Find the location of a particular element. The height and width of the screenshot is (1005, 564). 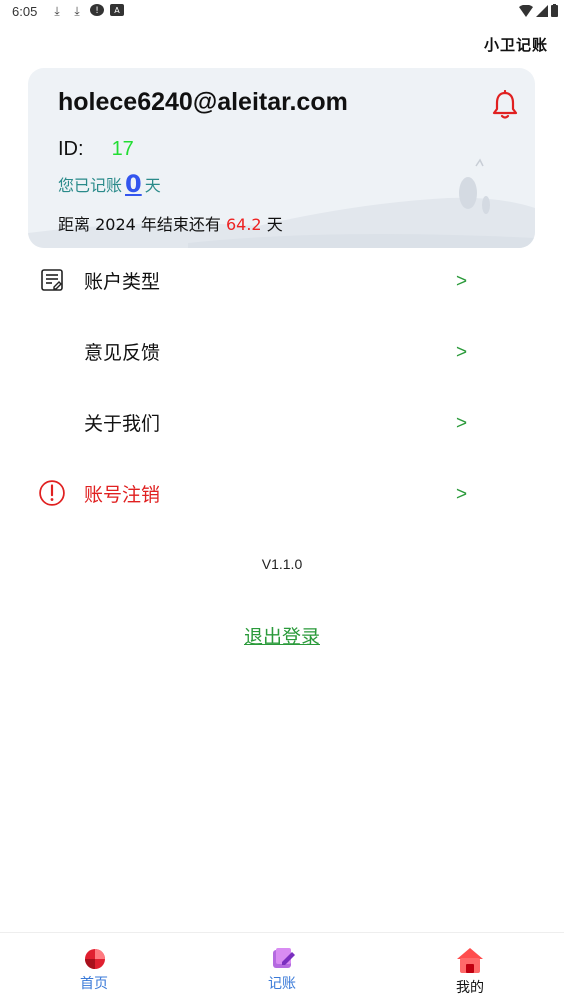

year-prefix: 距离 2024 年结束还有 is located at coordinates (142, 224).